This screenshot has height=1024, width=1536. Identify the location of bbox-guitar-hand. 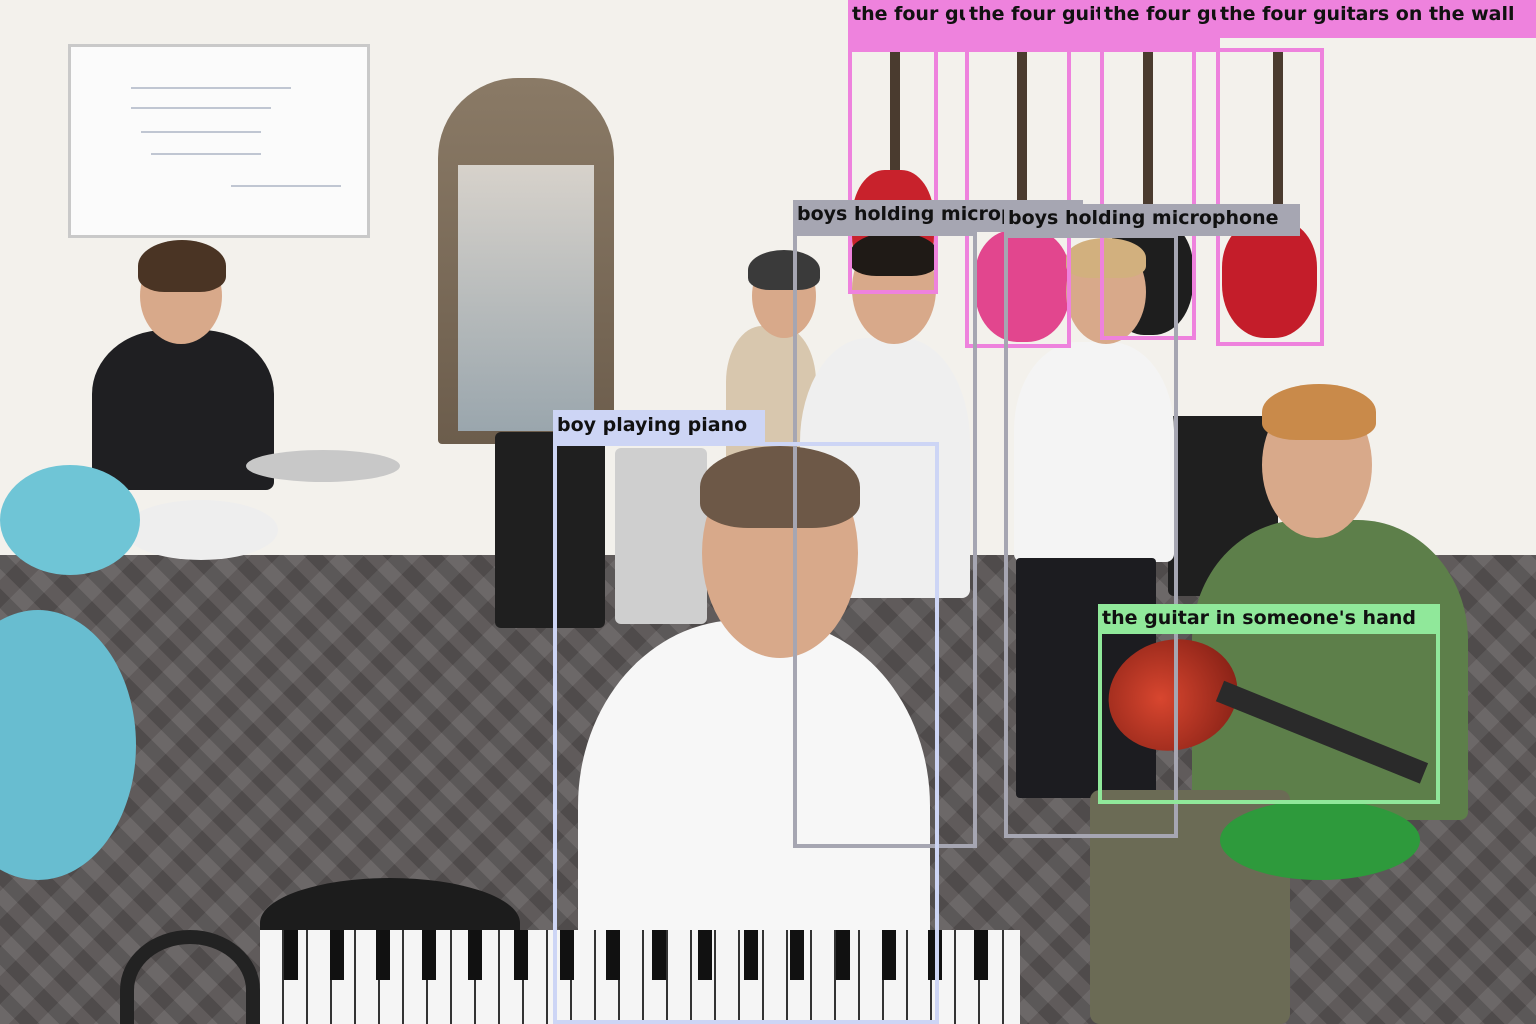
(1269, 717).